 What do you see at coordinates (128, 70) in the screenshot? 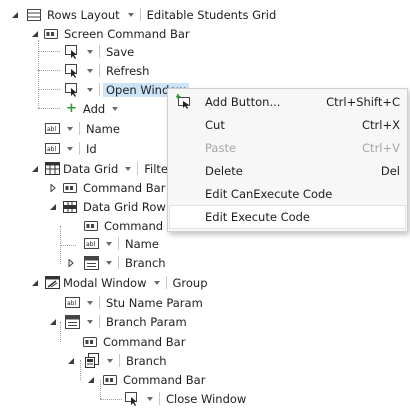
I see `node-label: Refresh` at bounding box center [128, 70].